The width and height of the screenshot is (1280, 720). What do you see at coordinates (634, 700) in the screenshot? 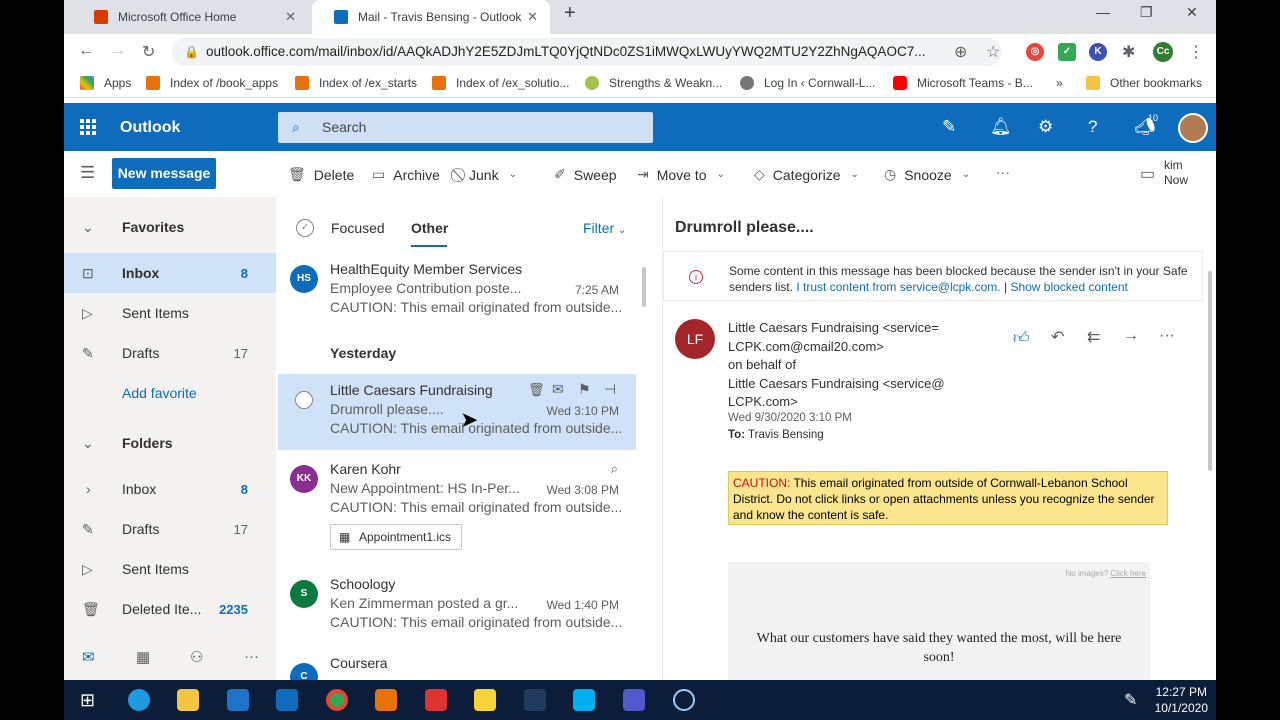
I see `teams-icon` at bounding box center [634, 700].